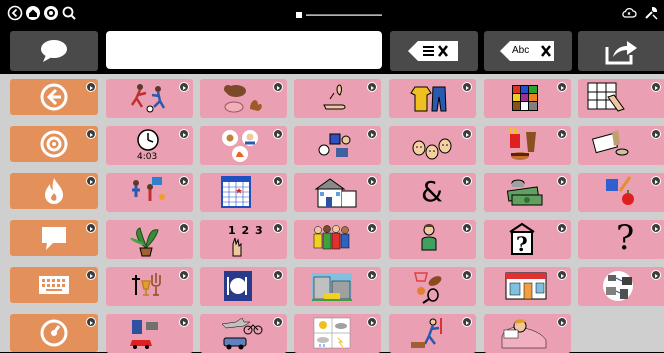 The width and height of the screenshot is (664, 353). What do you see at coordinates (243, 239) in the screenshot?
I see `cell-counting: 1 2 3` at bounding box center [243, 239].